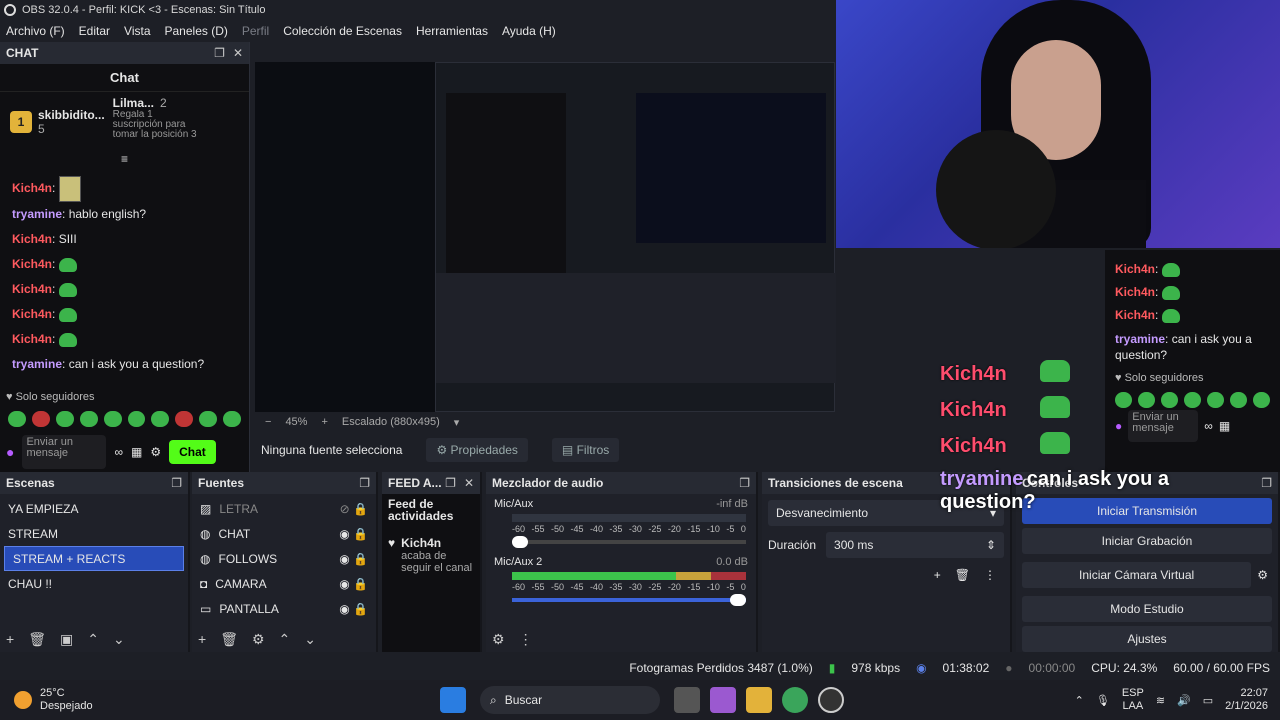 This screenshot has height=720, width=1280. What do you see at coordinates (284, 508) in the screenshot?
I see `source-item: ▨ LETRA ⊘ 🔒` at bounding box center [284, 508].